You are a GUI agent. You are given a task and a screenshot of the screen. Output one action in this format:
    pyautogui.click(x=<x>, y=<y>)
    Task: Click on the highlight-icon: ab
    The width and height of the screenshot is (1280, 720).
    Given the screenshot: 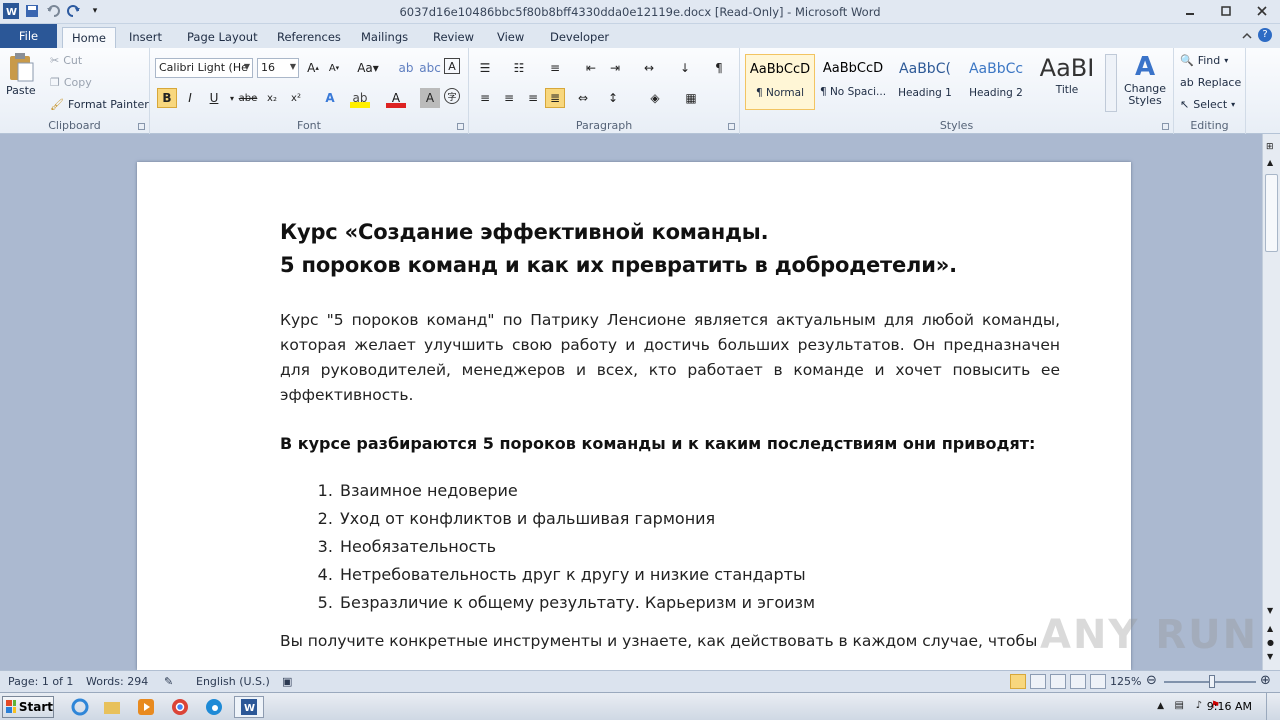 What is the action you would take?
    pyautogui.click(x=360, y=98)
    